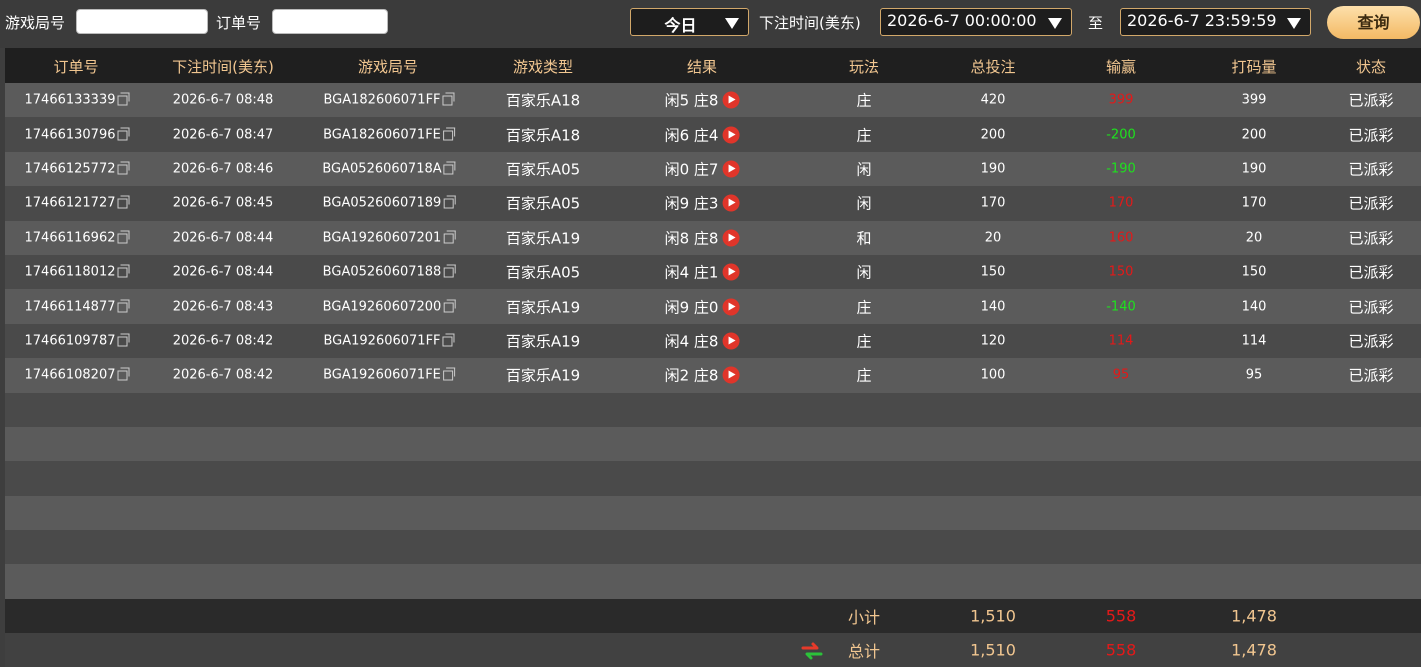 This screenshot has height=667, width=1421. I want to click on winloss: 95, so click(1121, 375).